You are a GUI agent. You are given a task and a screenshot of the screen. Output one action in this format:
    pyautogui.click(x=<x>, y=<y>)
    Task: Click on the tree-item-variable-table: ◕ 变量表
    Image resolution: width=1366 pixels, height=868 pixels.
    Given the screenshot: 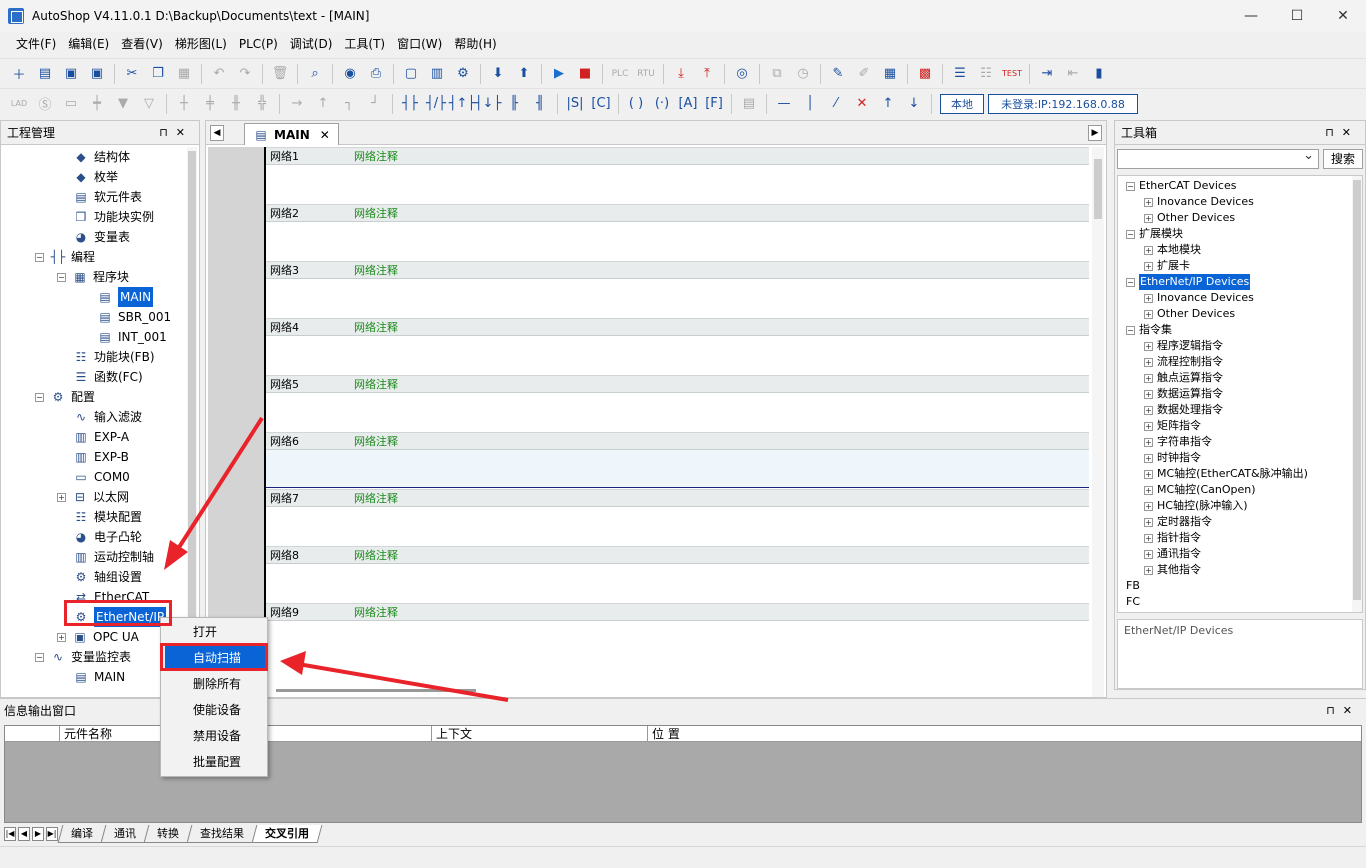 What is the action you would take?
    pyautogui.click(x=101, y=237)
    